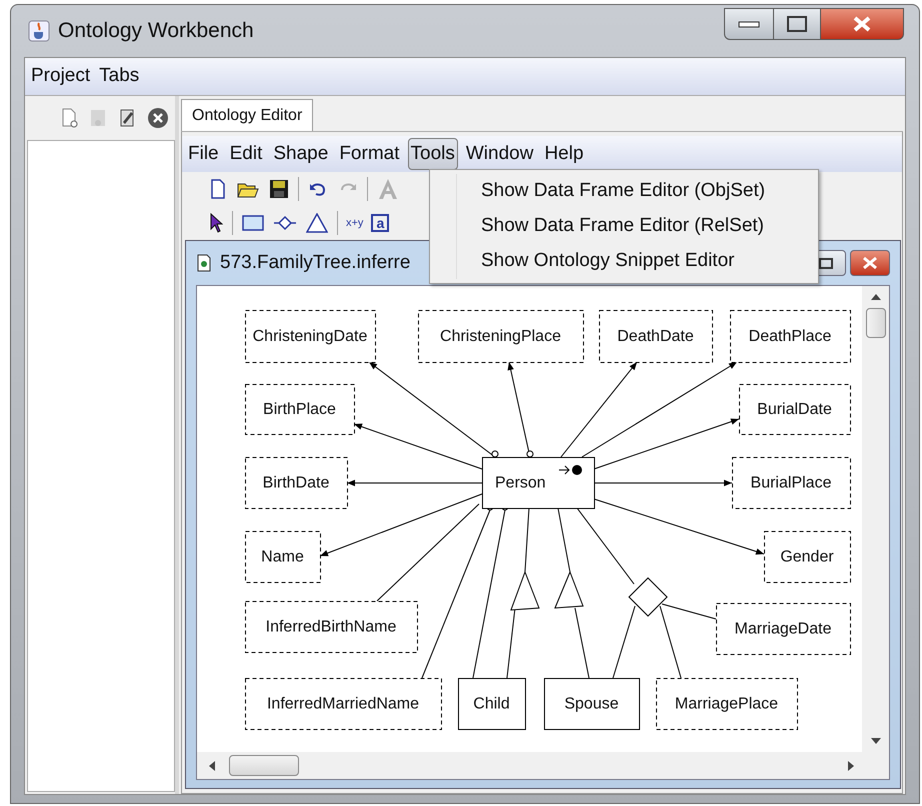  What do you see at coordinates (355, 223) in the screenshot?
I see `formula-button: x+y` at bounding box center [355, 223].